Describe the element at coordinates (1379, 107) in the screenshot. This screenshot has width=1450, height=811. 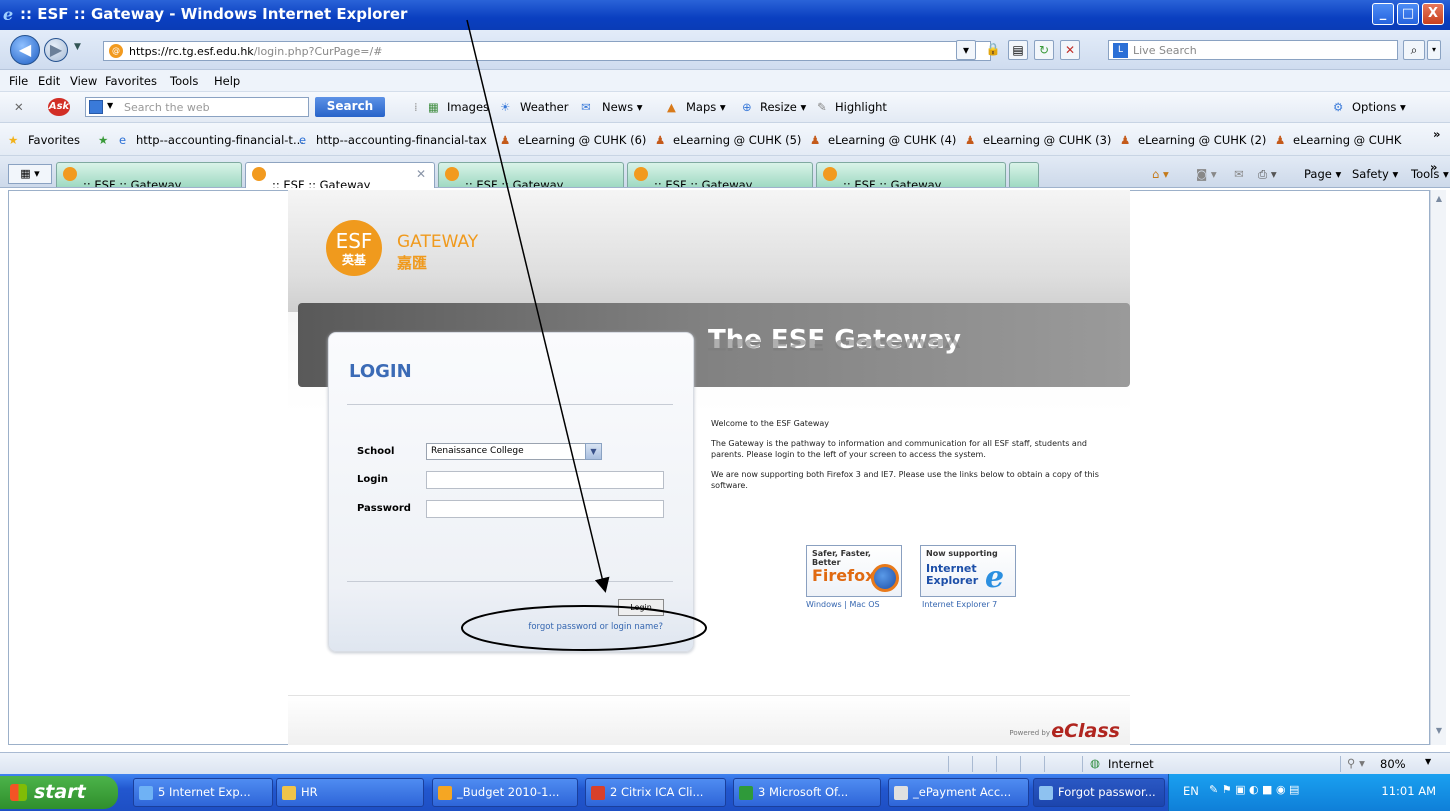
I see `options-button: Options ▾` at that location.